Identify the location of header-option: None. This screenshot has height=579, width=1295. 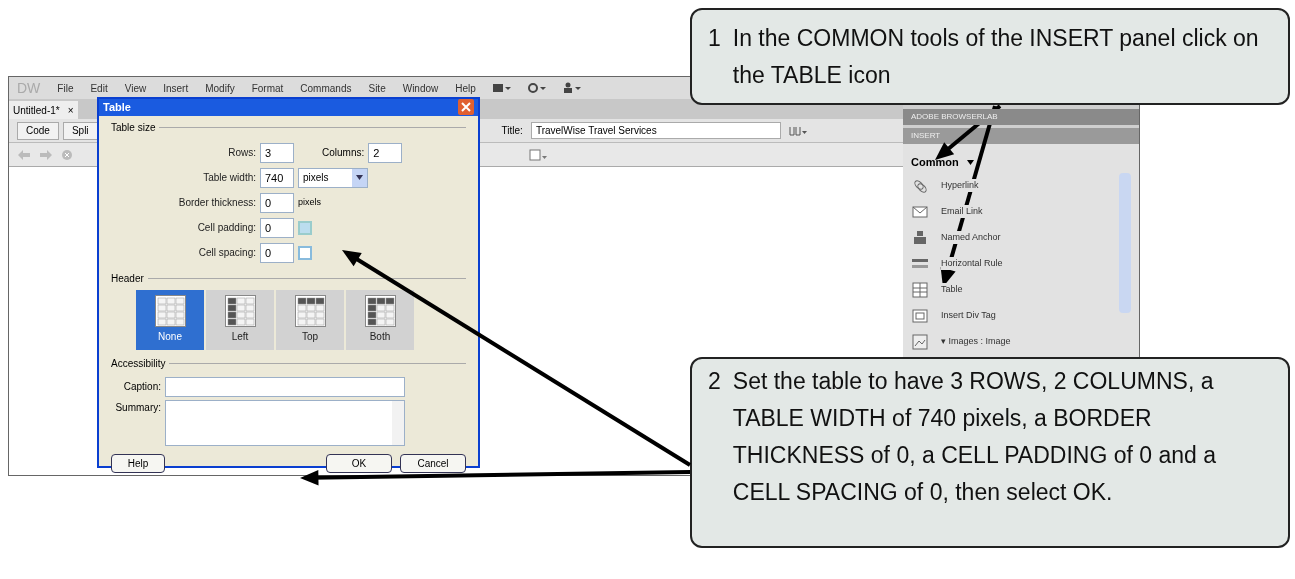
(170, 319).